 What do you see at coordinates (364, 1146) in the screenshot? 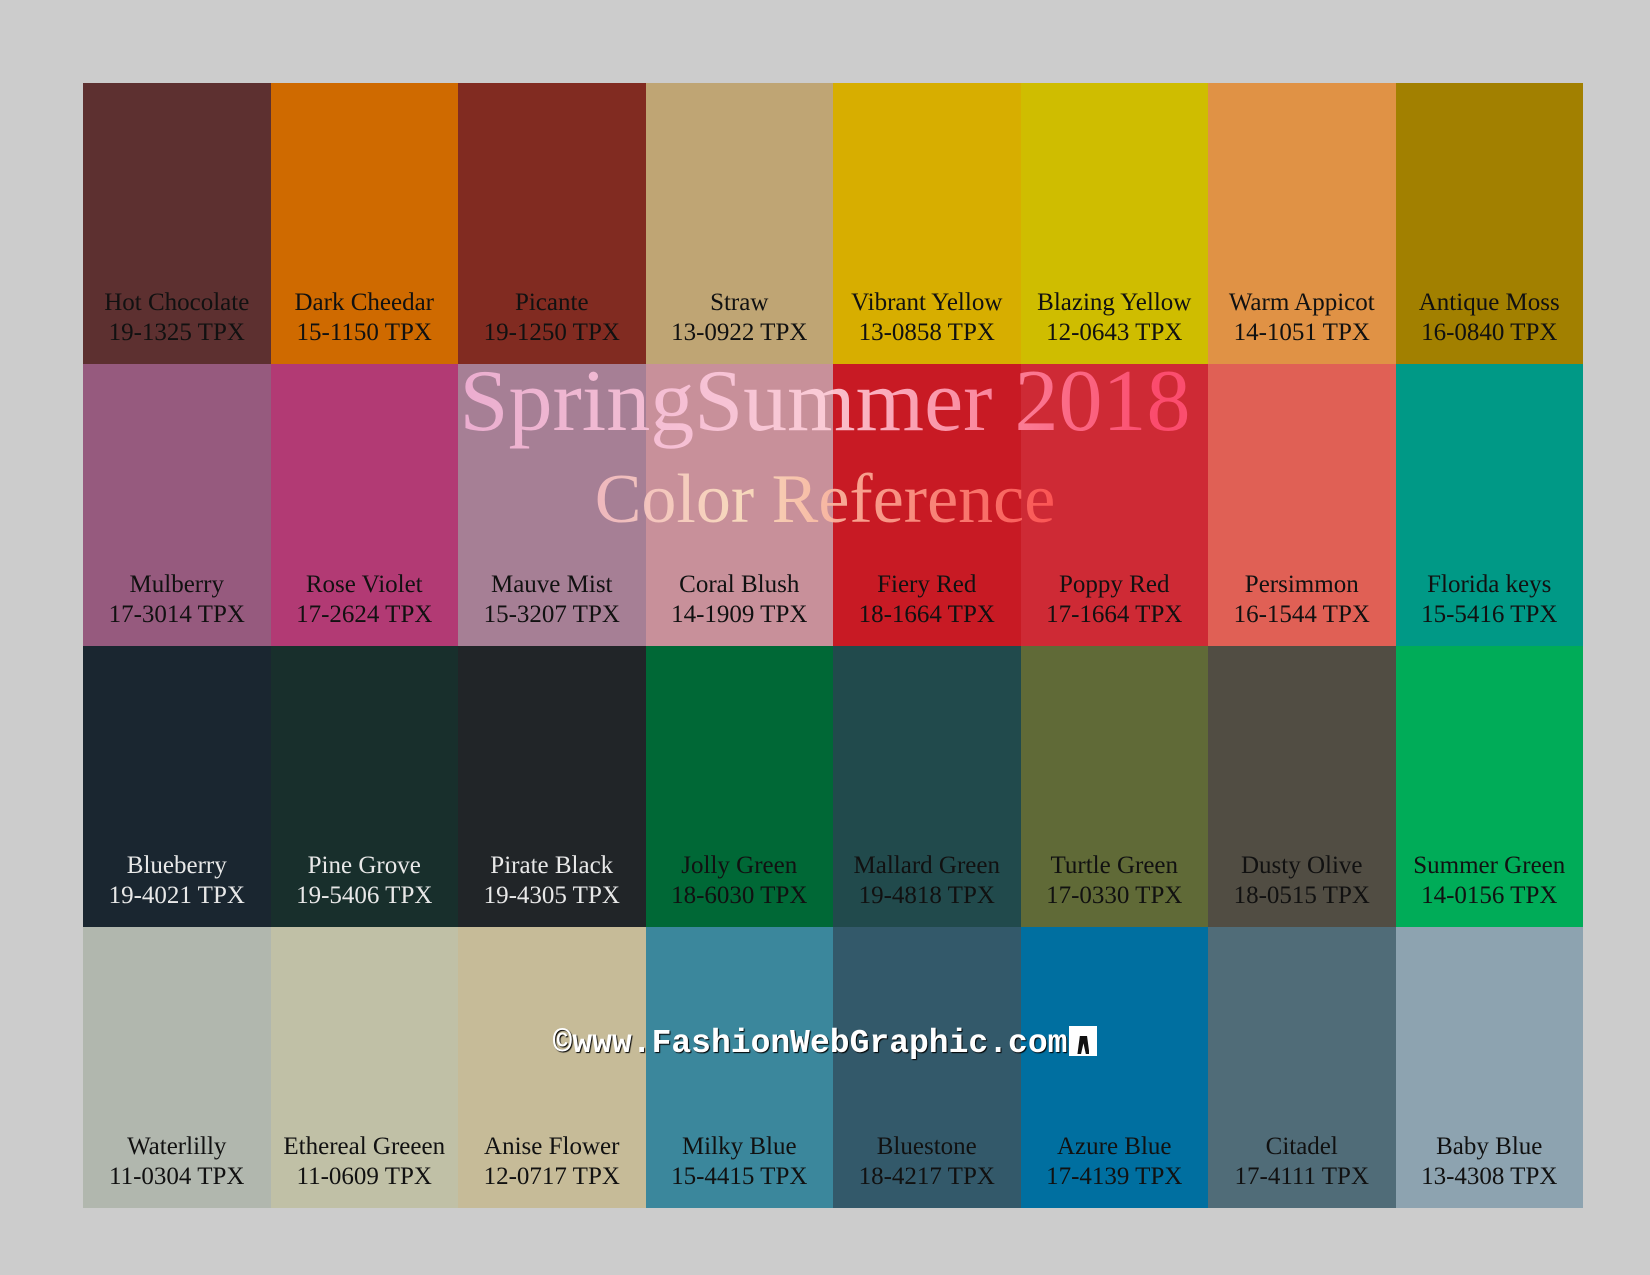
I see `swatch-name: Ethereal Greeen` at bounding box center [364, 1146].